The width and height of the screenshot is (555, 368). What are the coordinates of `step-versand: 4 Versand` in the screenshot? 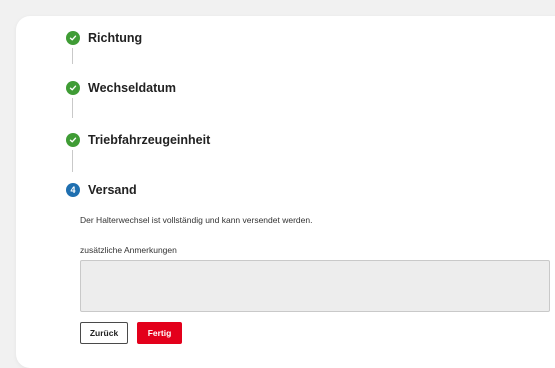 It's located at (101, 190).